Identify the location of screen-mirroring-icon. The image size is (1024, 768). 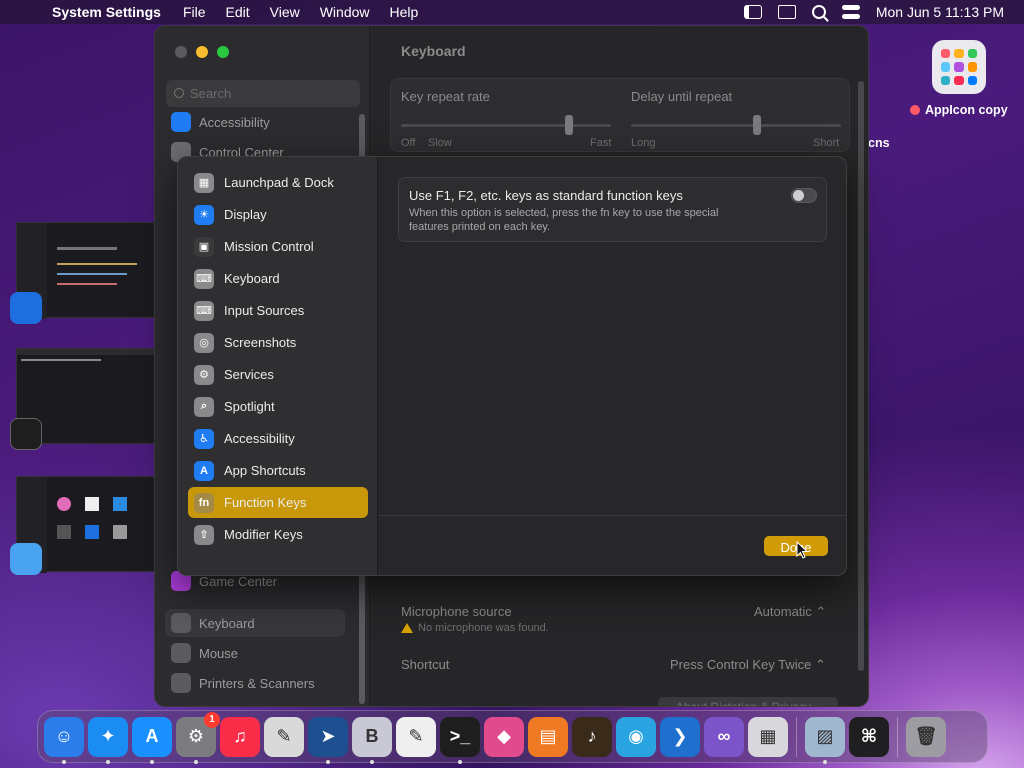
(786, 12).